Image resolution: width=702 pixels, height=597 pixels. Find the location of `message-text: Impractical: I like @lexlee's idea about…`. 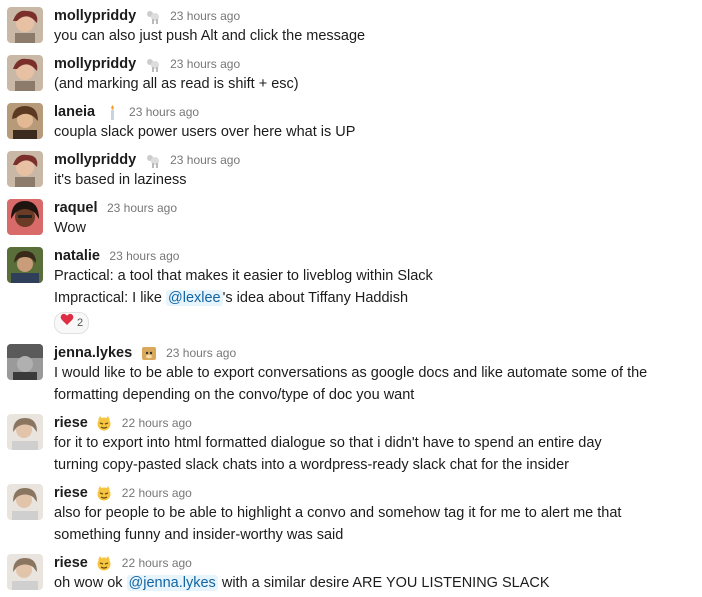

message-text: Impractical: I like @lexlee's idea about… is located at coordinates (231, 298).